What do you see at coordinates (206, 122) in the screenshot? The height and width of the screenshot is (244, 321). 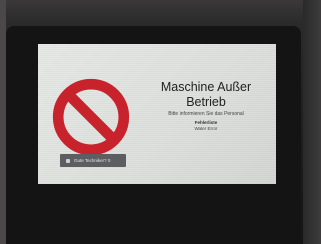 I see `error-list-label: Fehlerliste` at bounding box center [206, 122].